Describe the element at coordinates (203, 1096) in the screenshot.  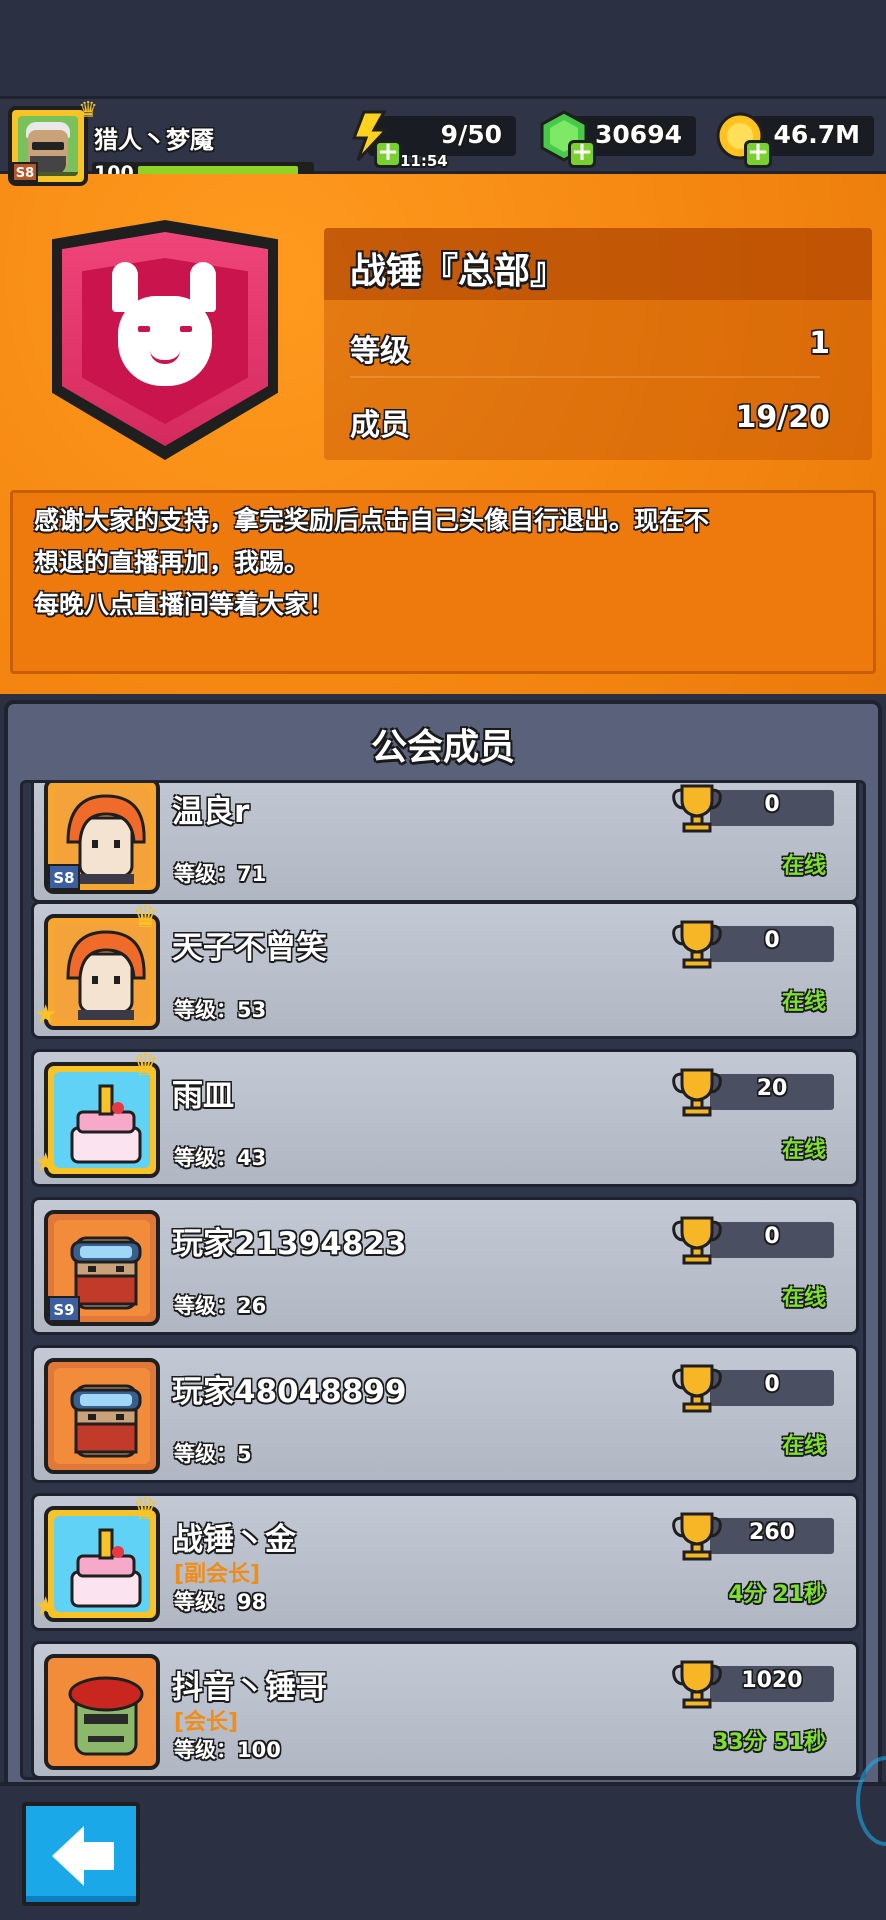
I see `member-name: 雨皿` at that location.